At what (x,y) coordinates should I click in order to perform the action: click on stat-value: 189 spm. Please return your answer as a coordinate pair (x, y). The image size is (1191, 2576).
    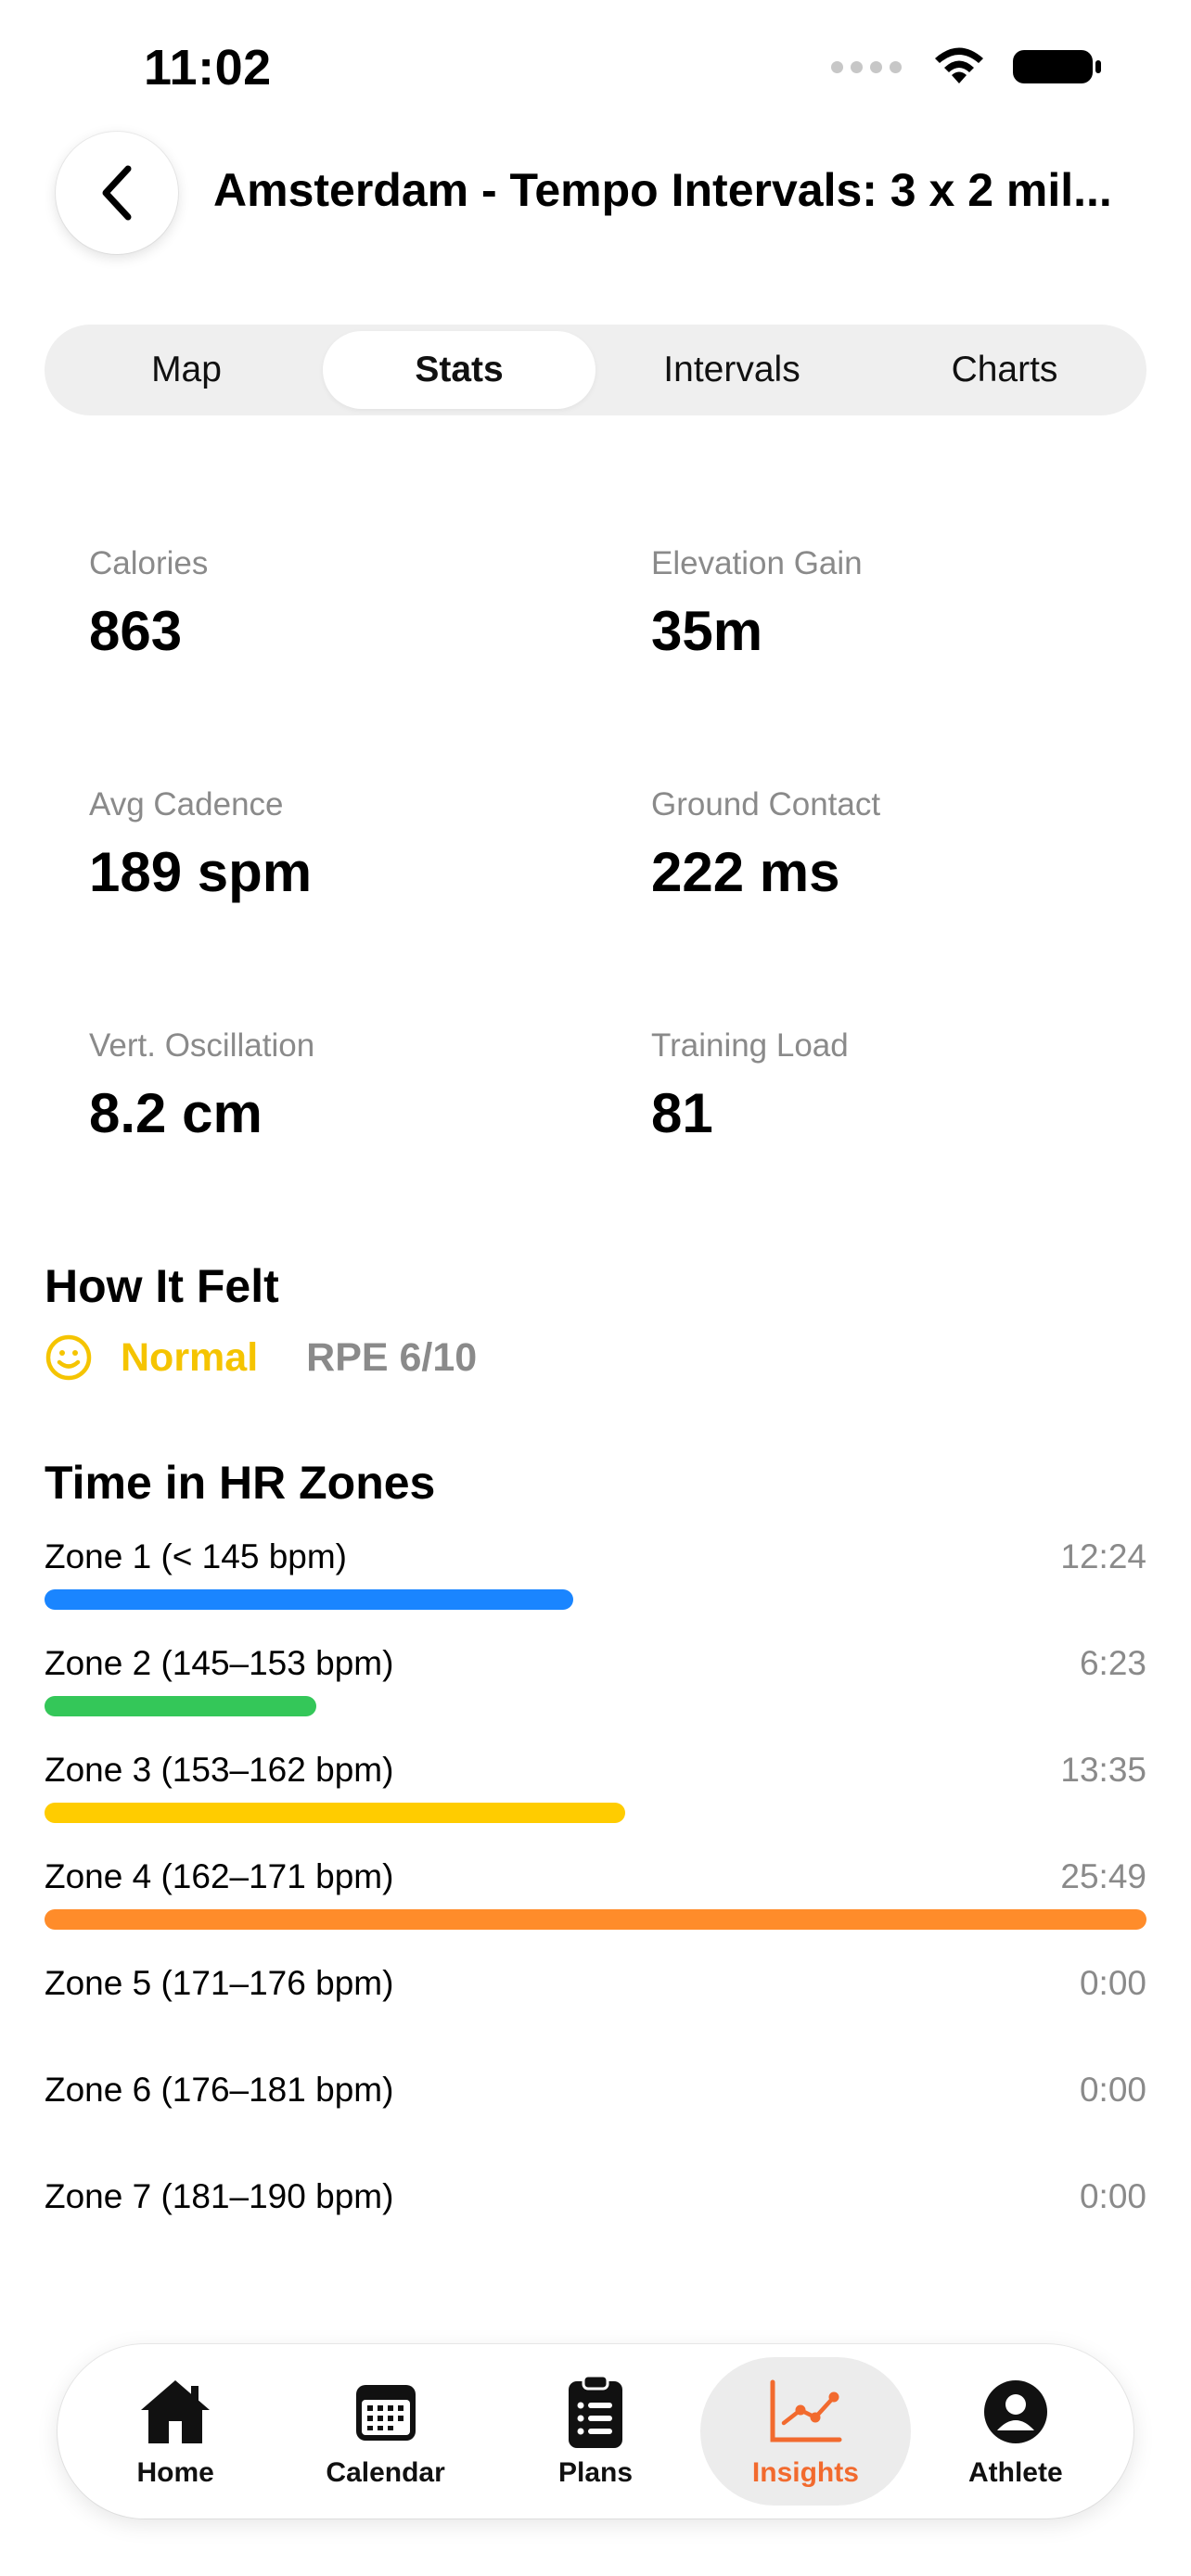
    Looking at the image, I should click on (201, 872).